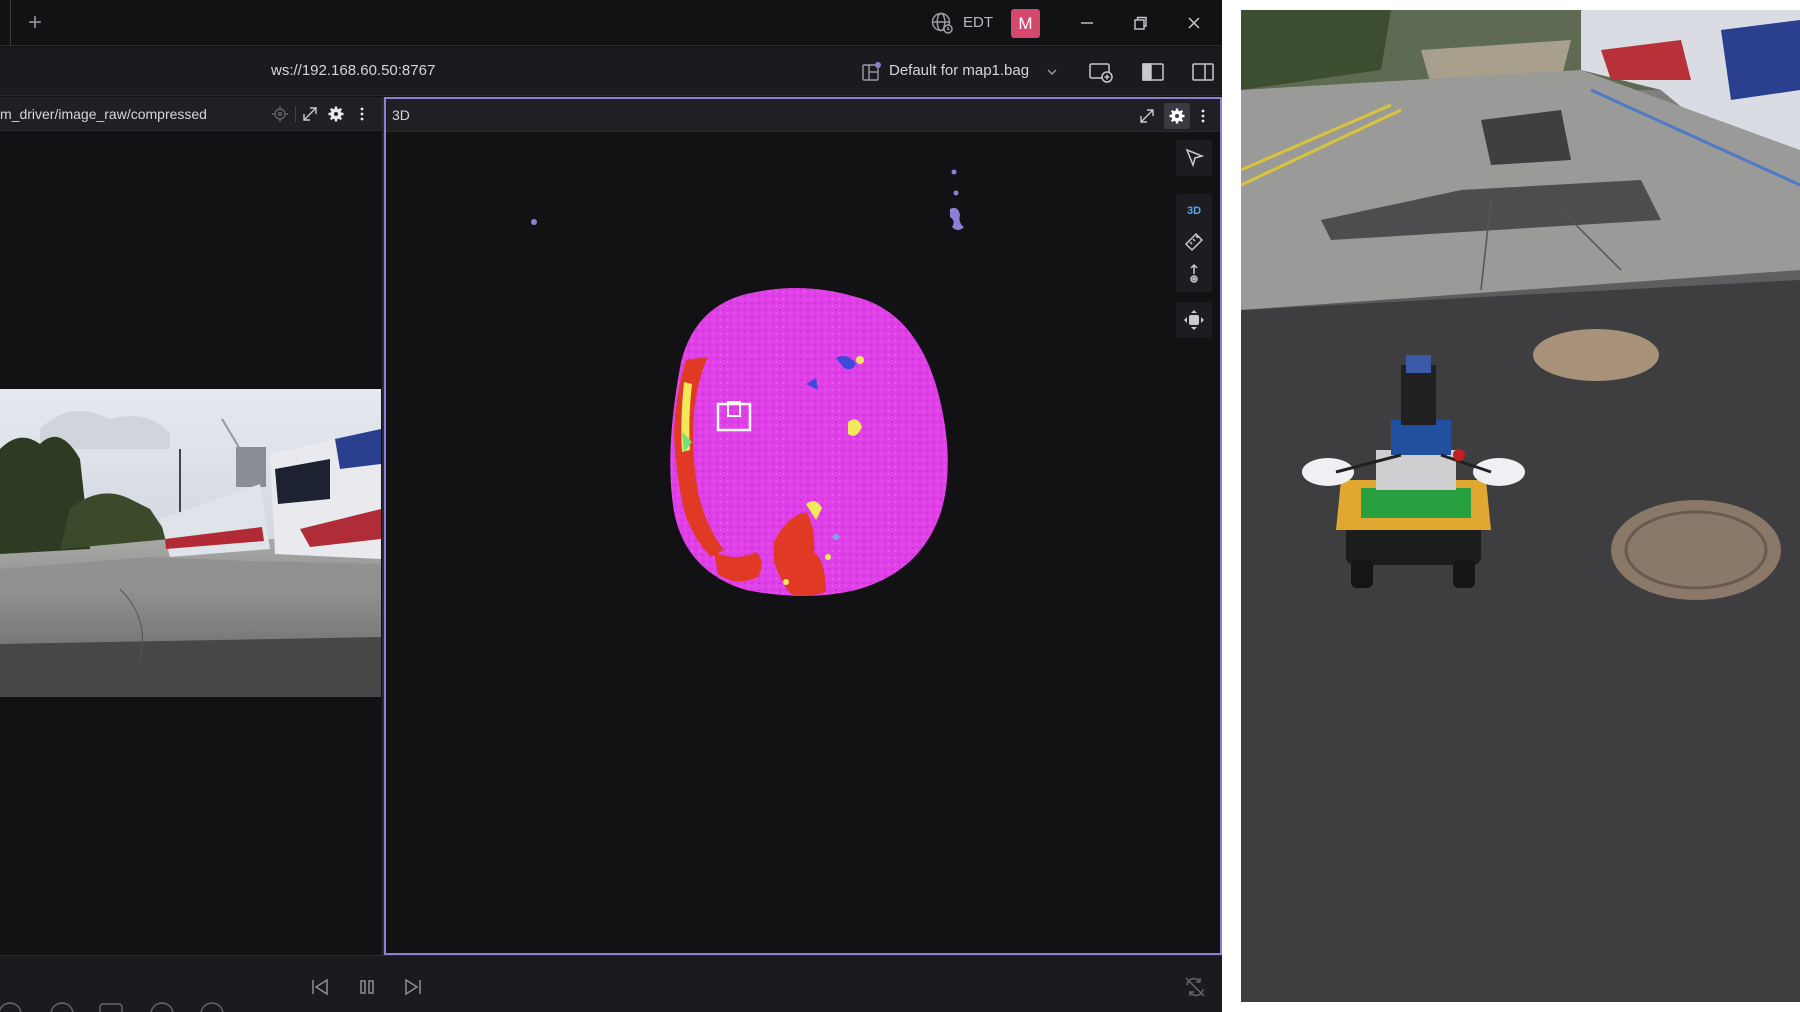 Image resolution: width=1800 pixels, height=1012 pixels. Describe the element at coordinates (280, 114) in the screenshot. I see `crosshair-icon` at that location.